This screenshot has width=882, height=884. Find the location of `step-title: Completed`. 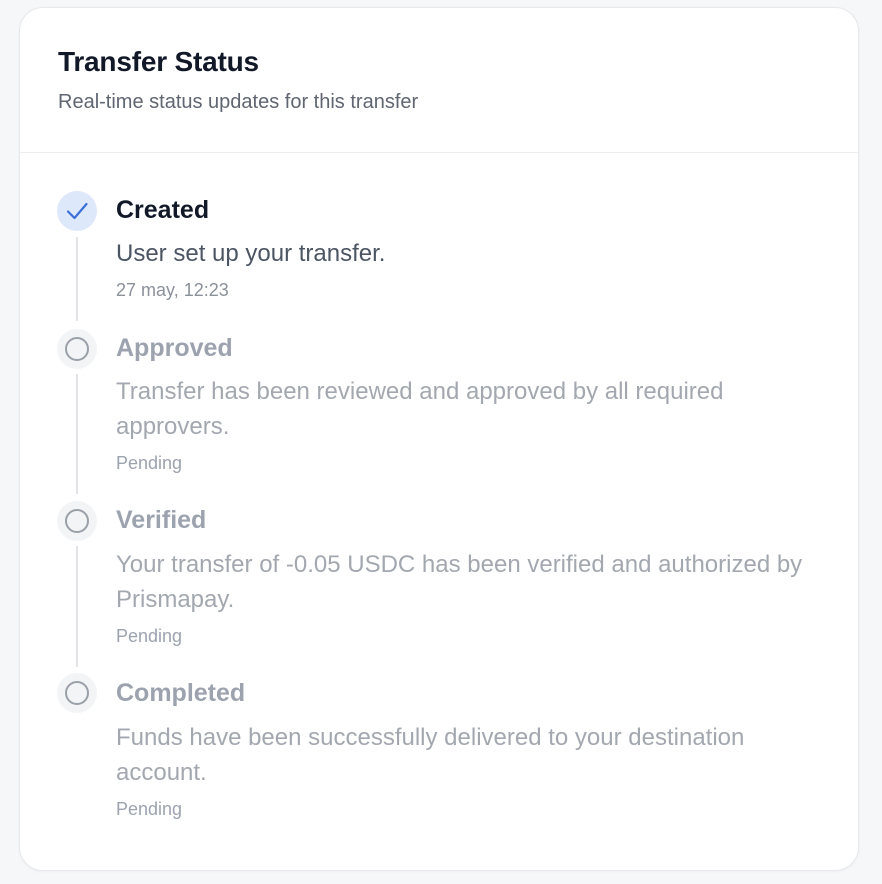

step-title: Completed is located at coordinates (181, 693).